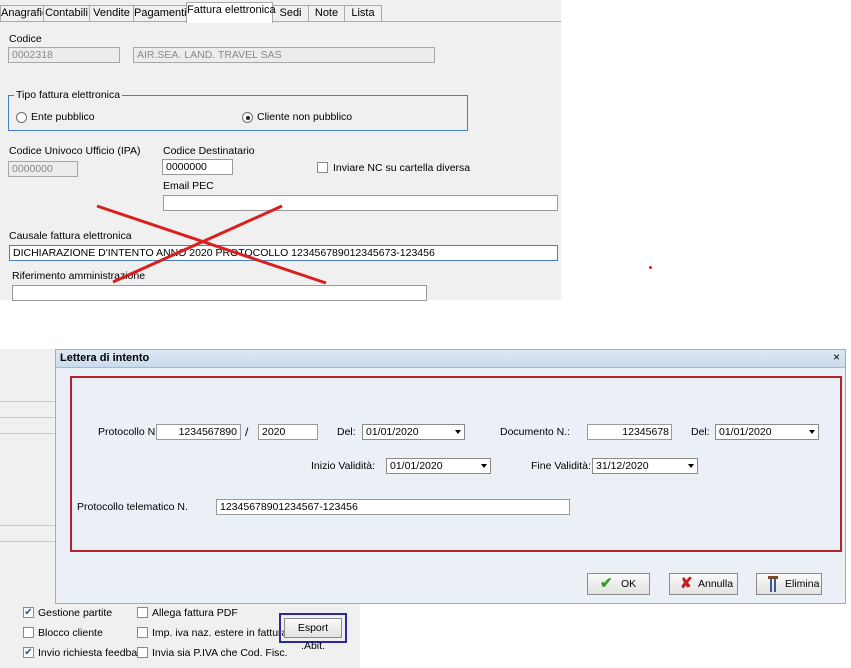 The width and height of the screenshot is (851, 668). Describe the element at coordinates (142, 652) in the screenshot. I see `invia-piva-checkbox` at that location.